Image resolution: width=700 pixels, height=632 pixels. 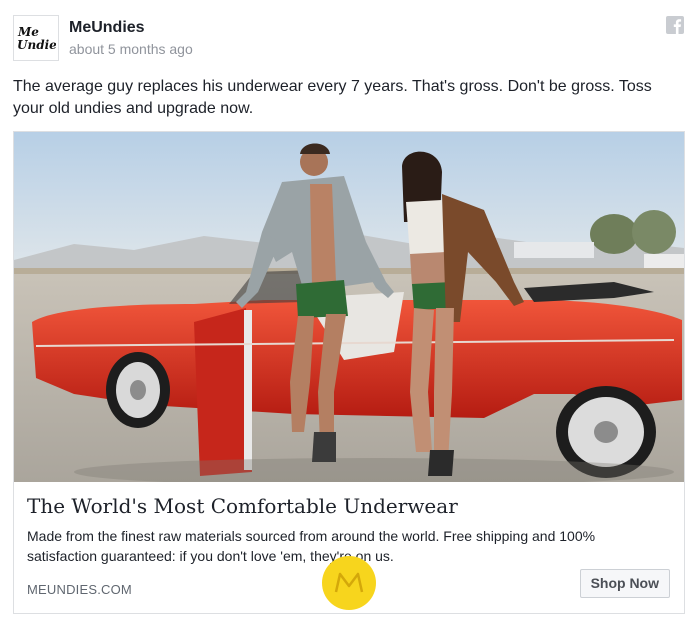 What do you see at coordinates (131, 49) in the screenshot?
I see `post-timestamp: about 5 months ago` at bounding box center [131, 49].